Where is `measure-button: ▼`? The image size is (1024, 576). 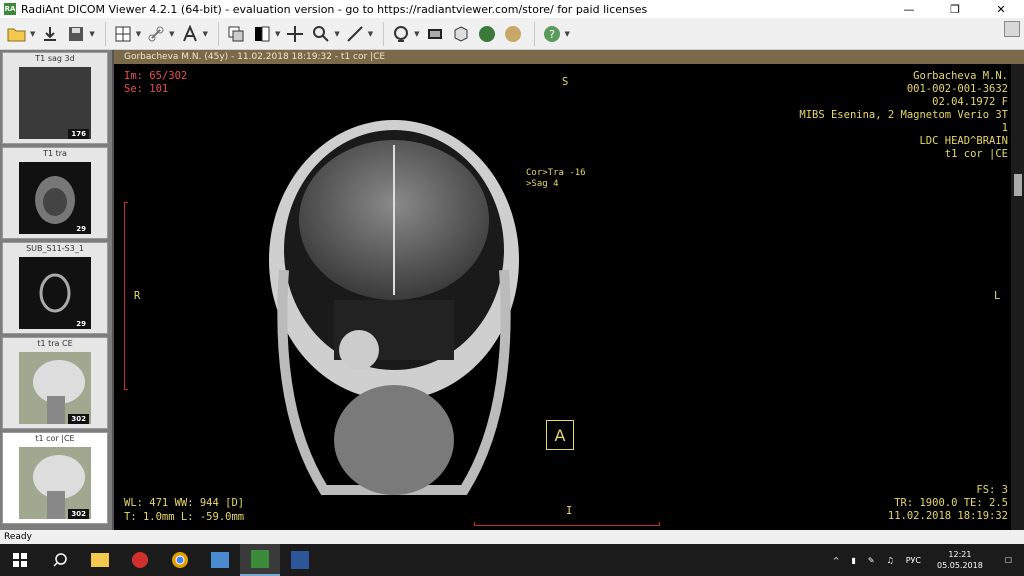 measure-button: ▼ is located at coordinates (358, 34).